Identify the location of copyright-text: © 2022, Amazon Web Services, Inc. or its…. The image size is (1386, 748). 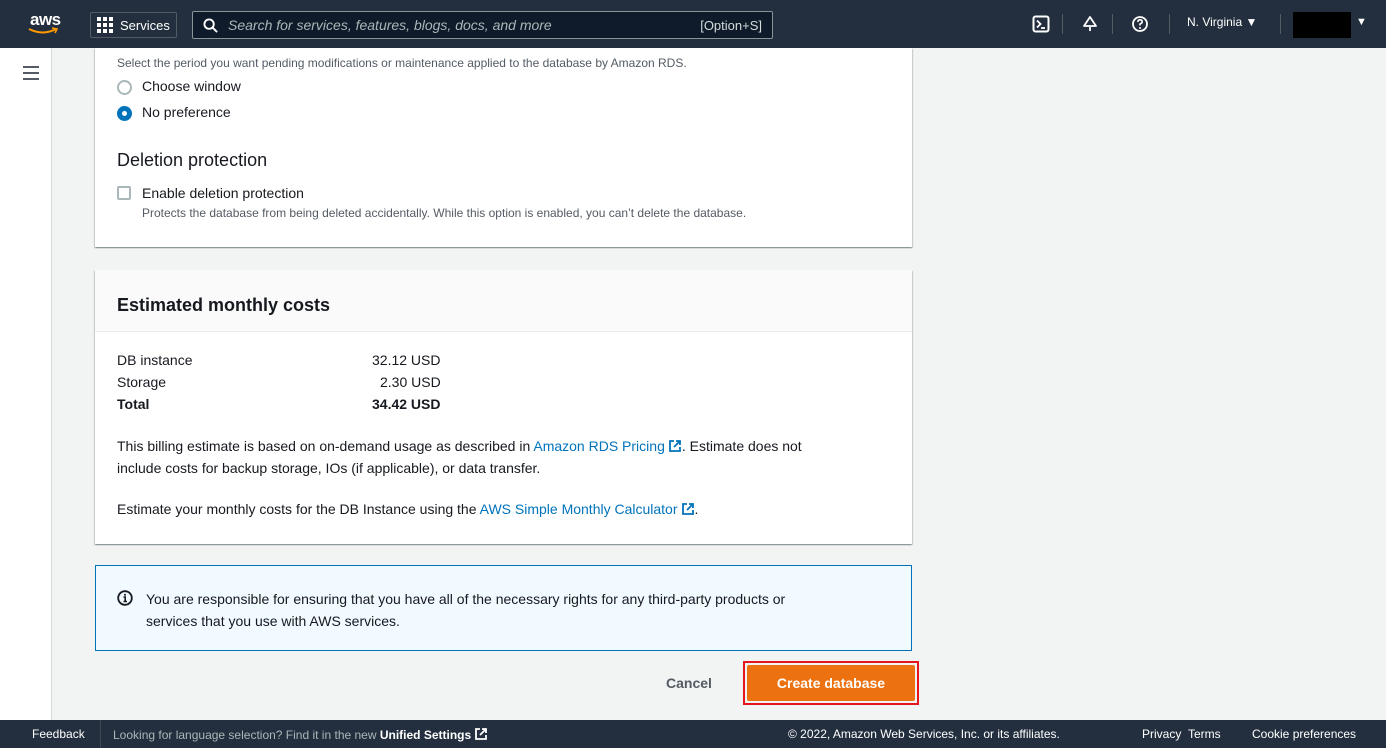
(924, 734).